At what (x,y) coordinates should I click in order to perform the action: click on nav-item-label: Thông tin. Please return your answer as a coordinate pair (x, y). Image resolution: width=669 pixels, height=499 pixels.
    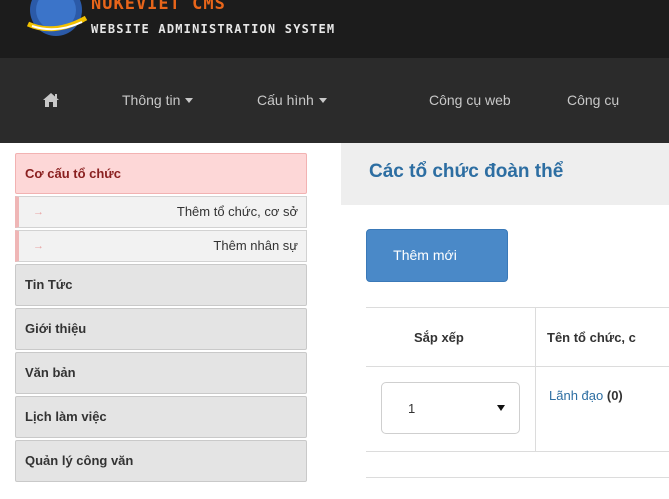
    Looking at the image, I should click on (151, 100).